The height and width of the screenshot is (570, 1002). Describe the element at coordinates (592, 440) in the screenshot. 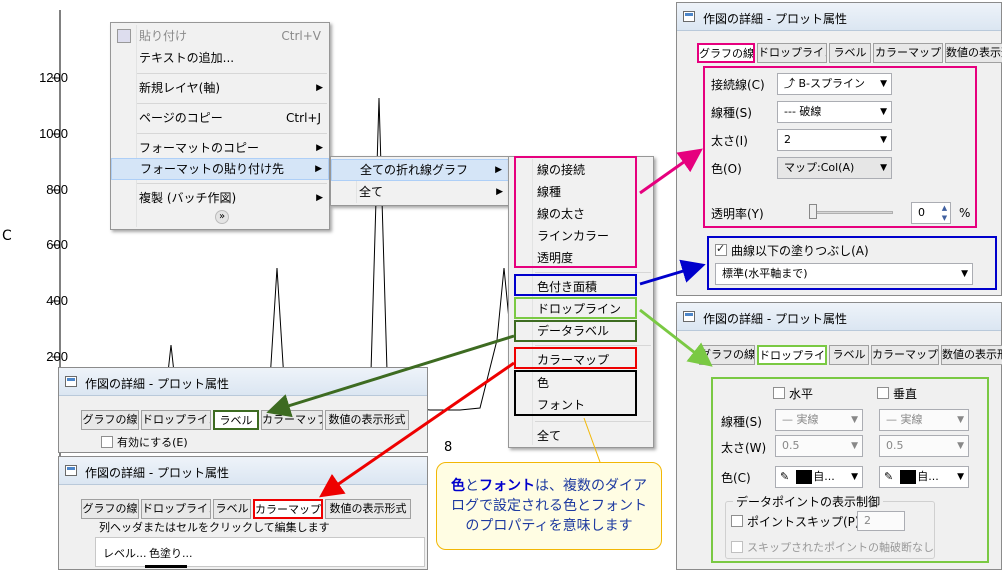

I see `callout-pointer` at that location.